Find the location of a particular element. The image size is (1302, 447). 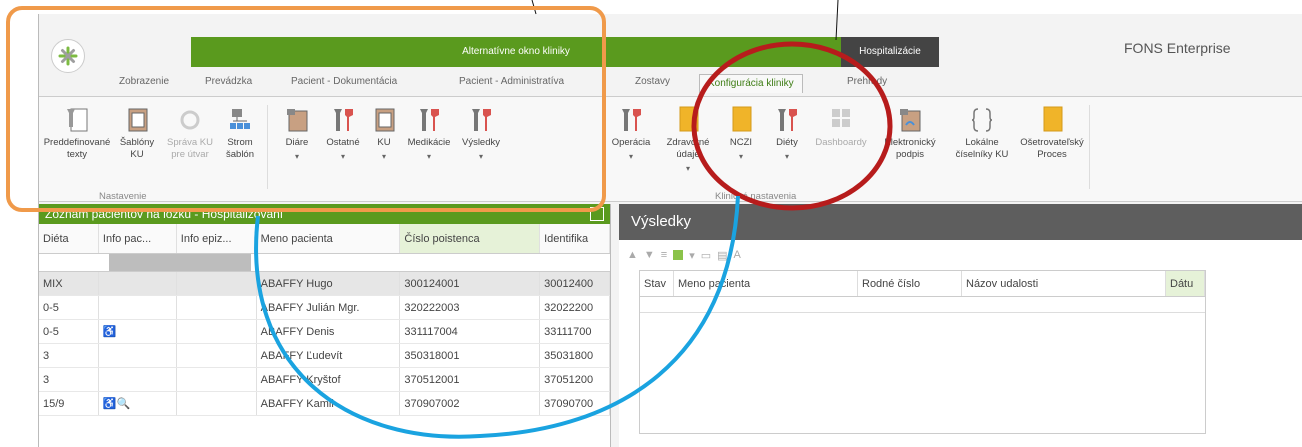

arrow-down-icon: ▼ is located at coordinates (649, 255).